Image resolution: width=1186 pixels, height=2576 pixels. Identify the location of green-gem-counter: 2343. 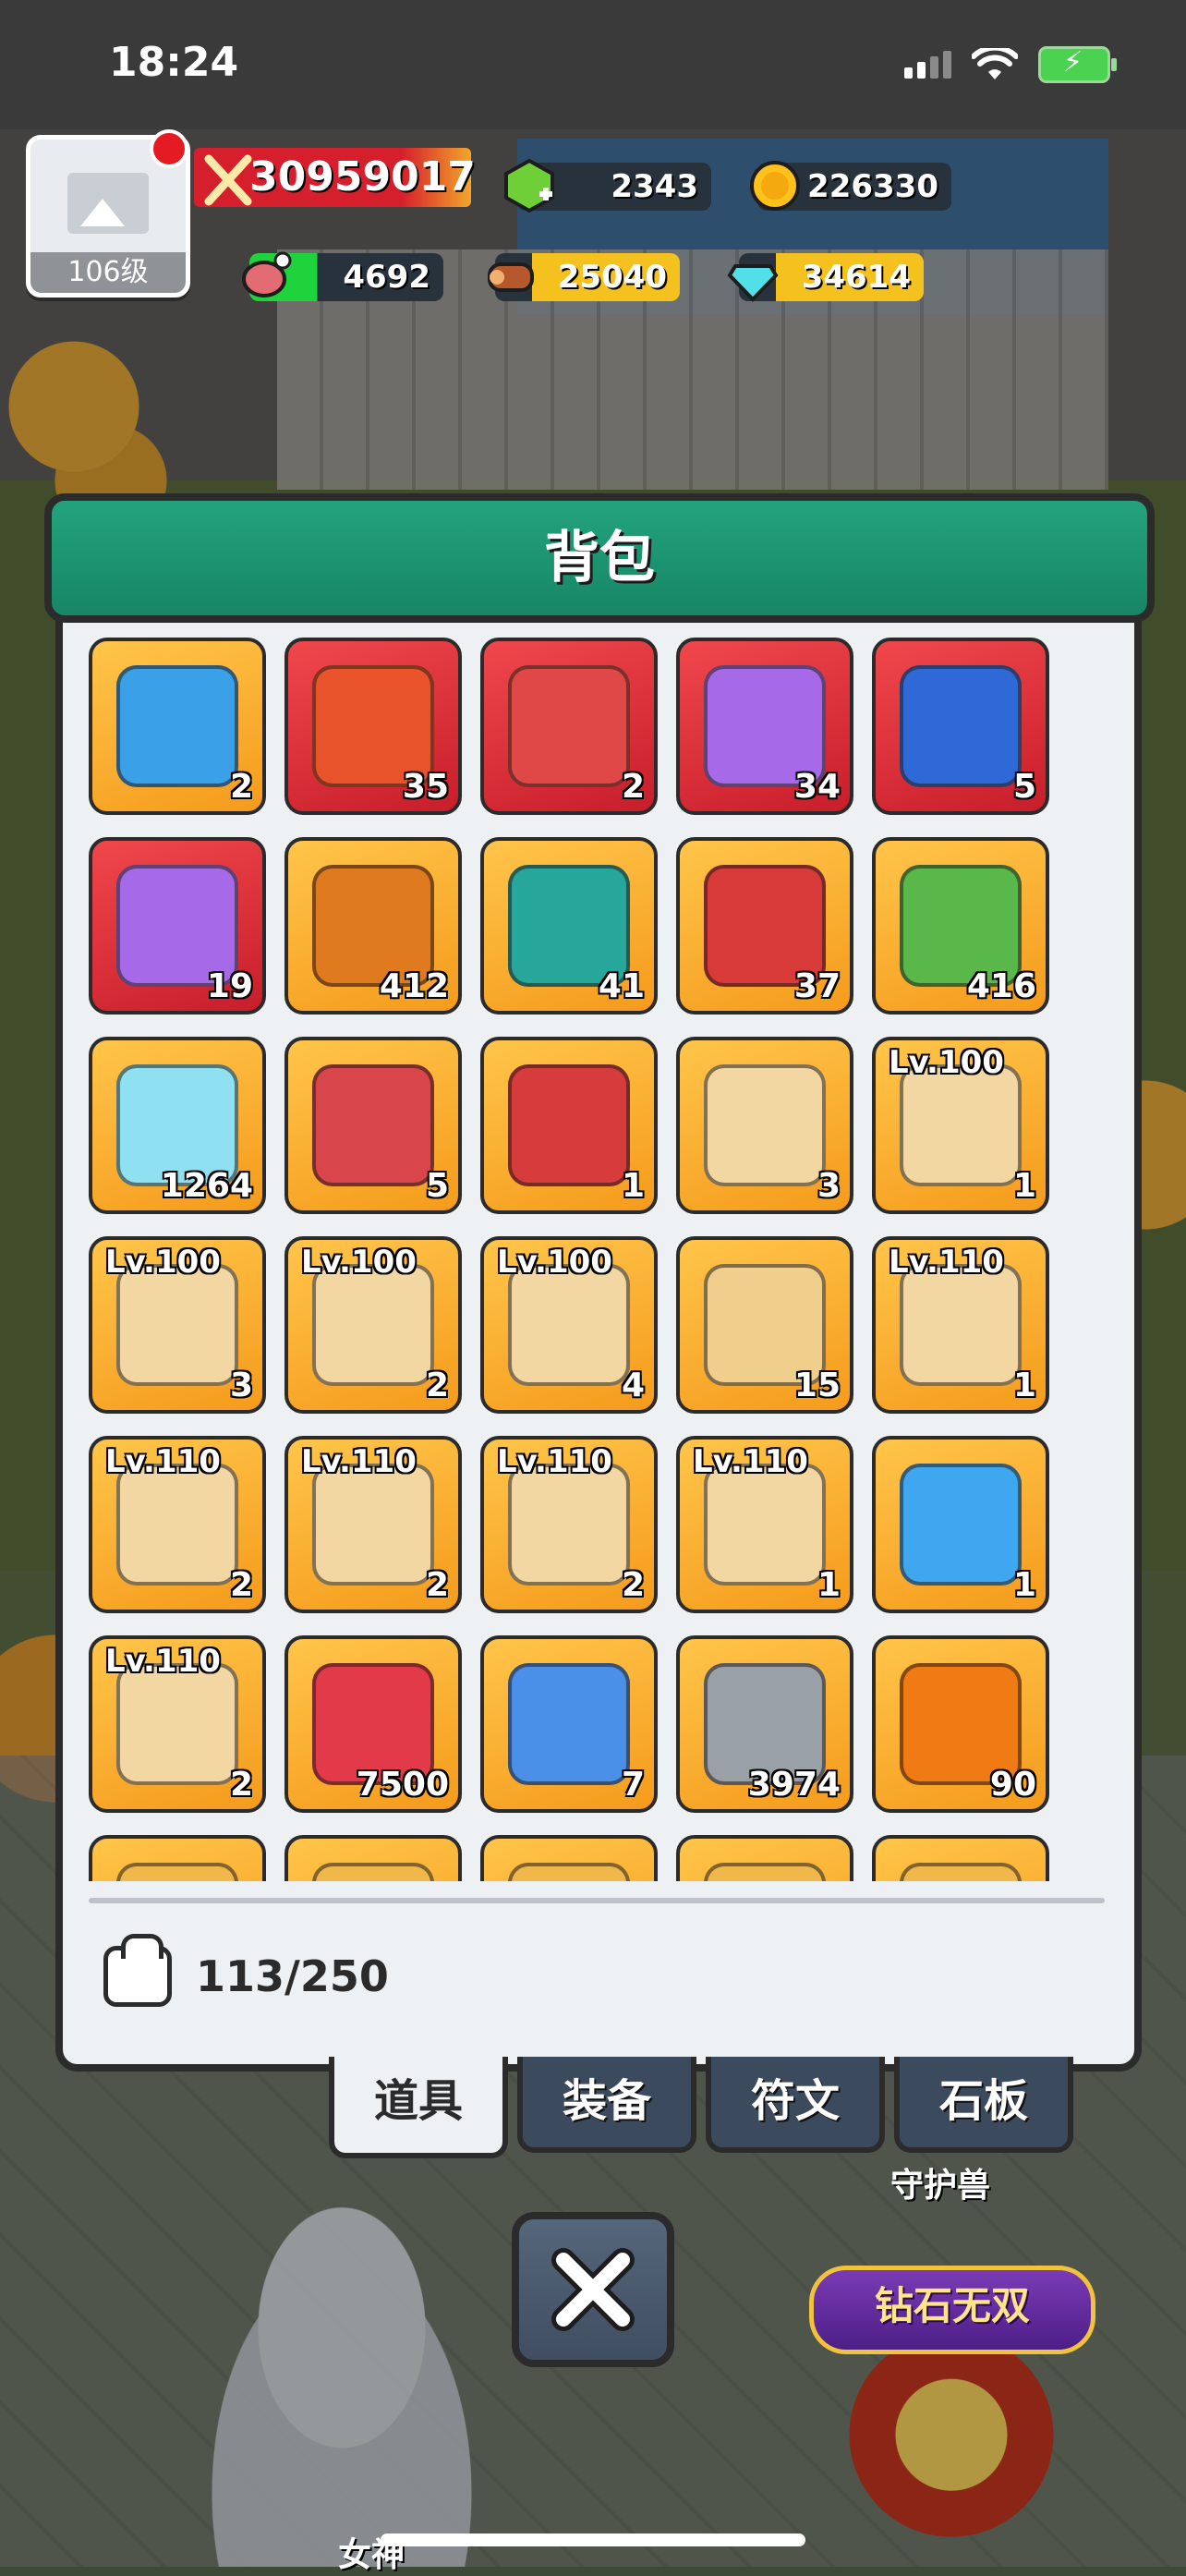
(608, 185).